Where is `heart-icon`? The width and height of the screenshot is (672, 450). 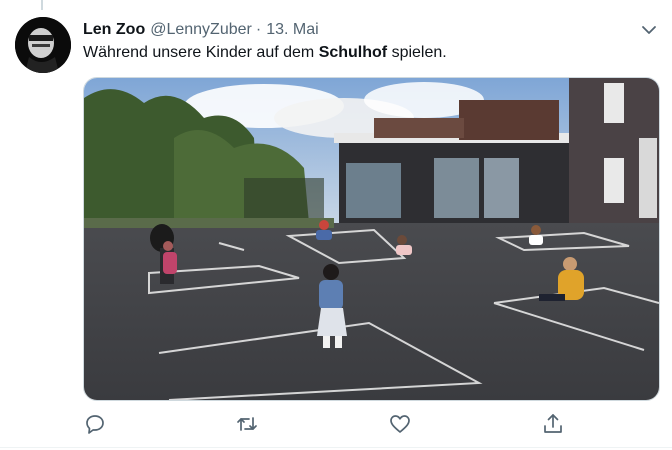
heart-icon is located at coordinates (400, 424).